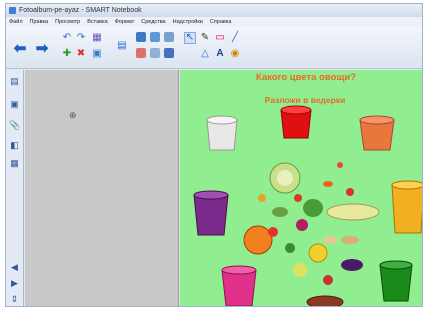 The height and width of the screenshot is (309, 427). What do you see at coordinates (97, 38) in the screenshot?
I see `screen-shade-button: ▦` at bounding box center [97, 38].